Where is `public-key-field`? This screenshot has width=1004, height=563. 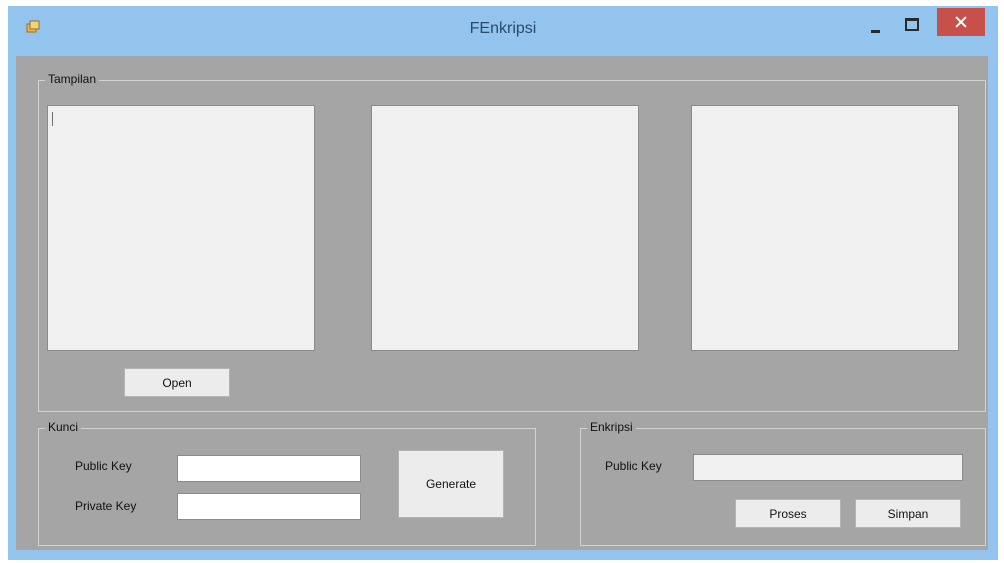 public-key-field is located at coordinates (269, 468).